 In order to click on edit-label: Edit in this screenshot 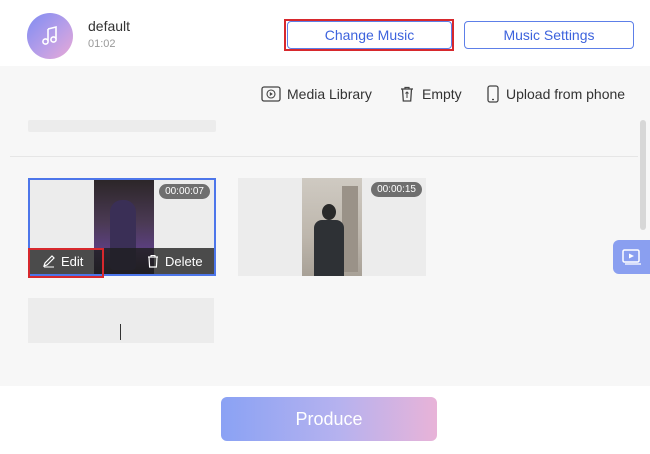, I will do `click(72, 261)`.